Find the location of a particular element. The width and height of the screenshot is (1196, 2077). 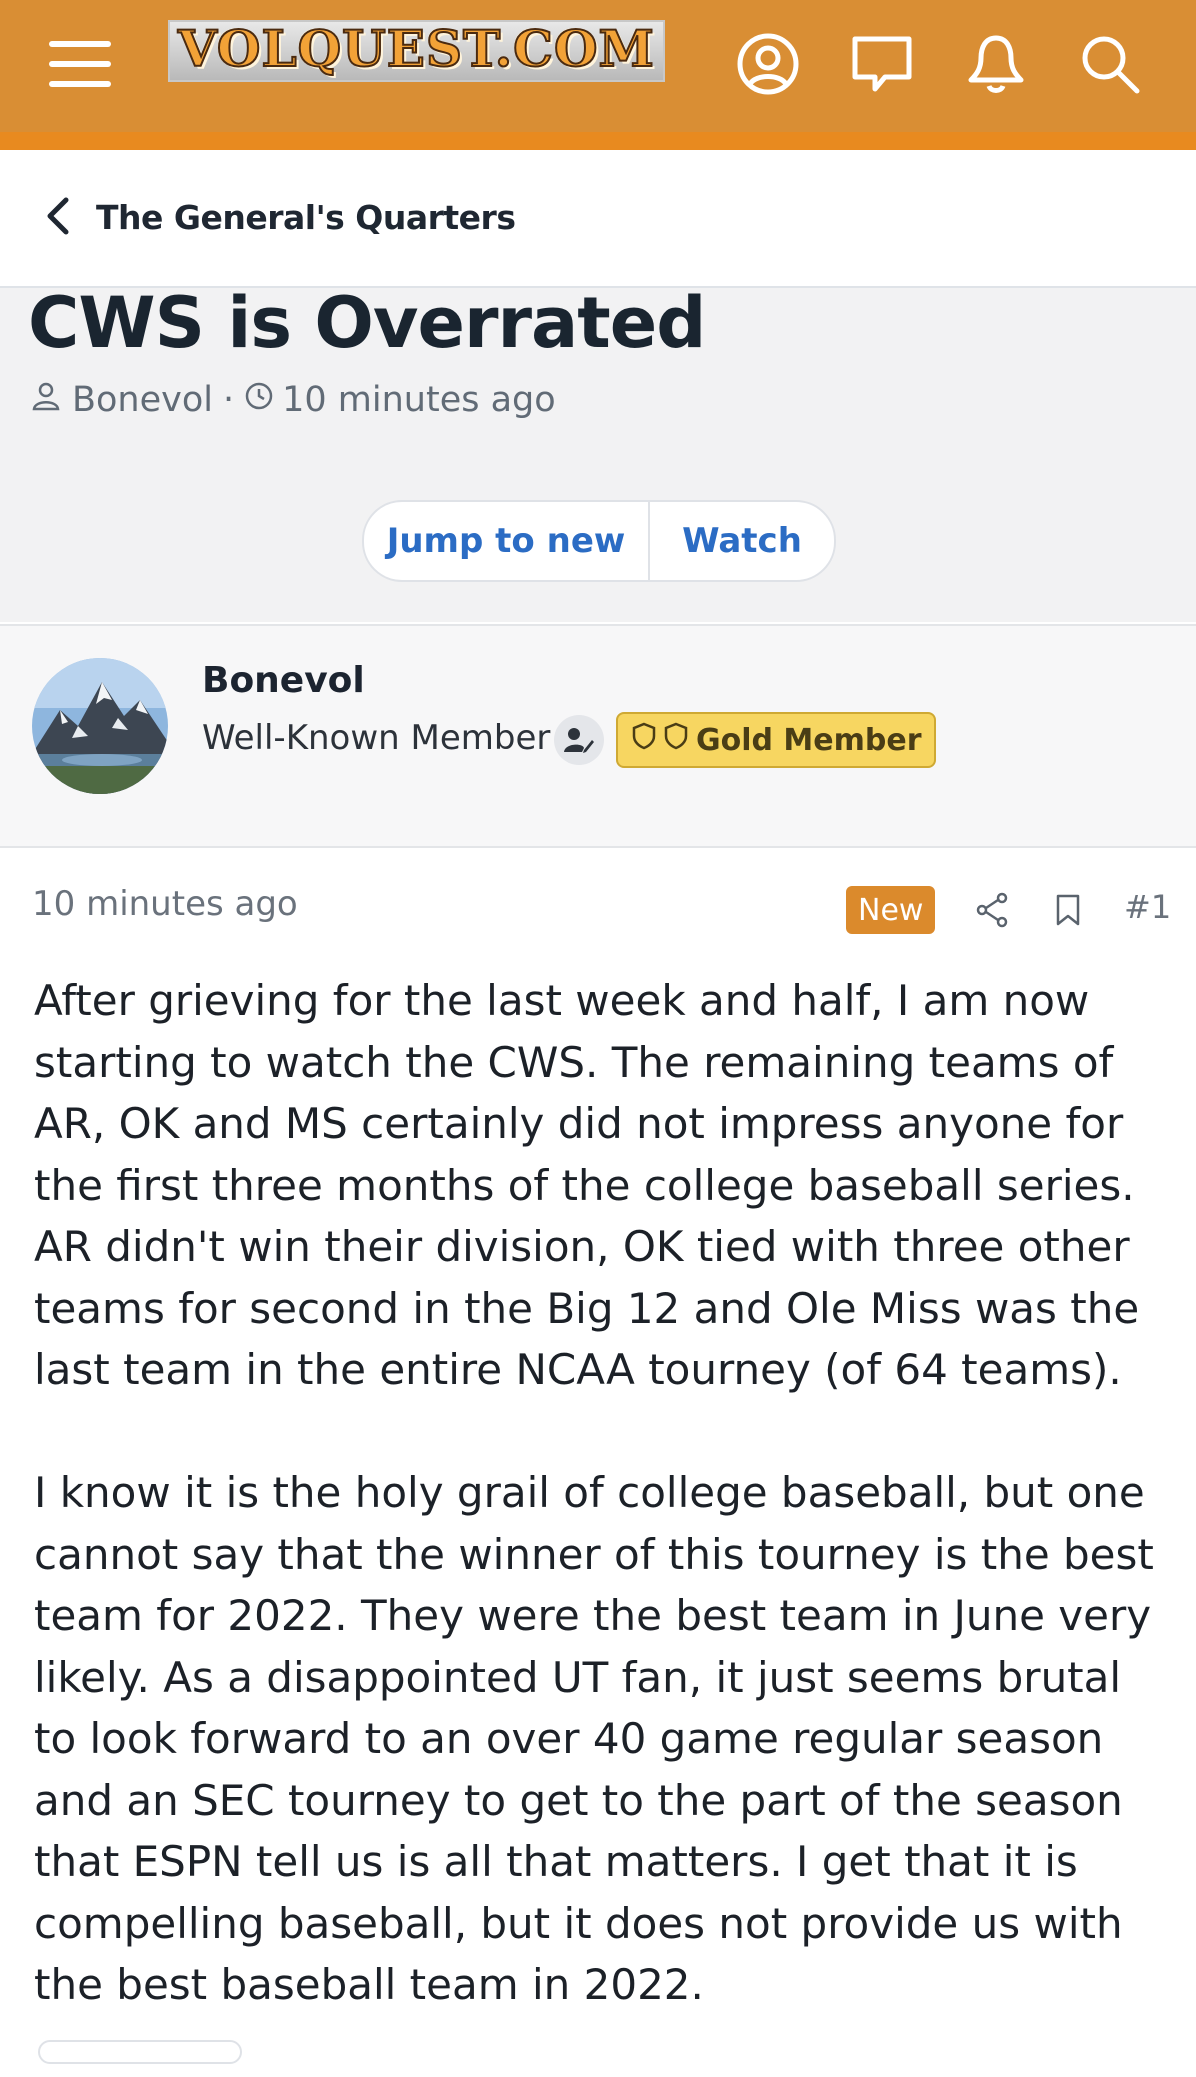

search-icon is located at coordinates (1110, 64).